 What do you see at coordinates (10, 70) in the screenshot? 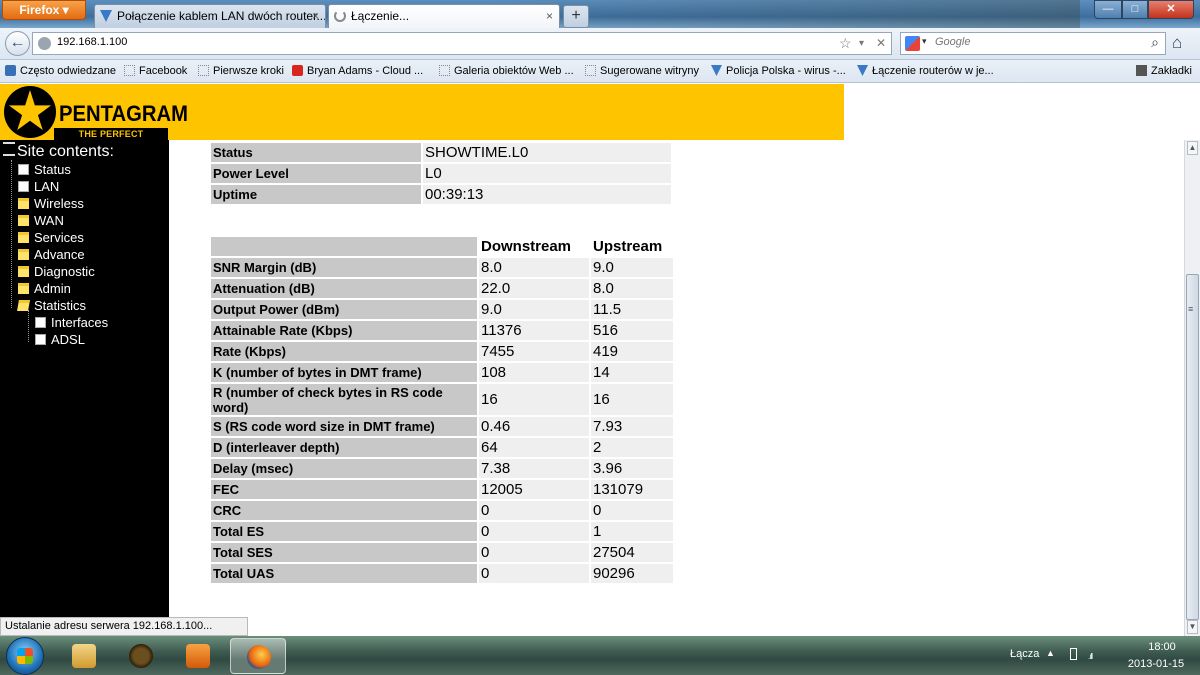
I see `rss-icon` at bounding box center [10, 70].